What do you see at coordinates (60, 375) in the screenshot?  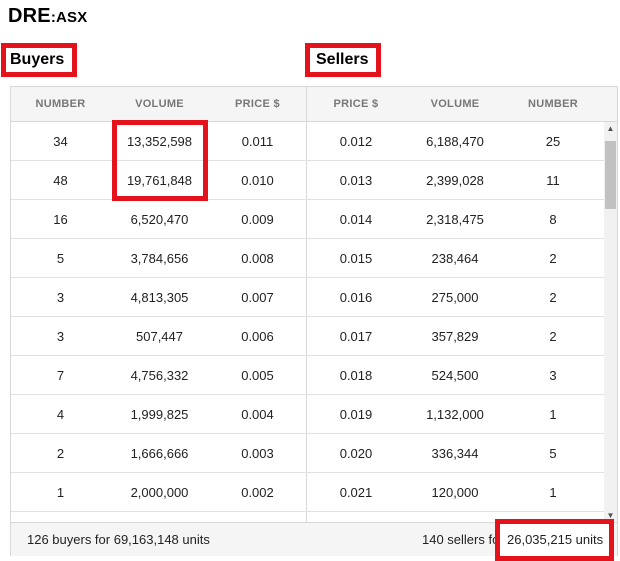 I see `buyer-number-cell: 7` at bounding box center [60, 375].